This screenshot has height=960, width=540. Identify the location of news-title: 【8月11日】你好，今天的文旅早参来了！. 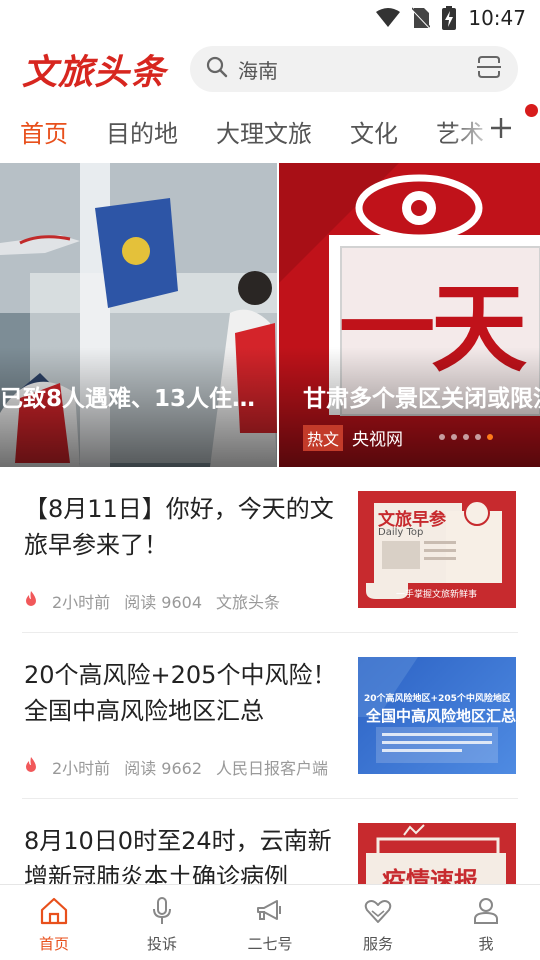
(181, 527).